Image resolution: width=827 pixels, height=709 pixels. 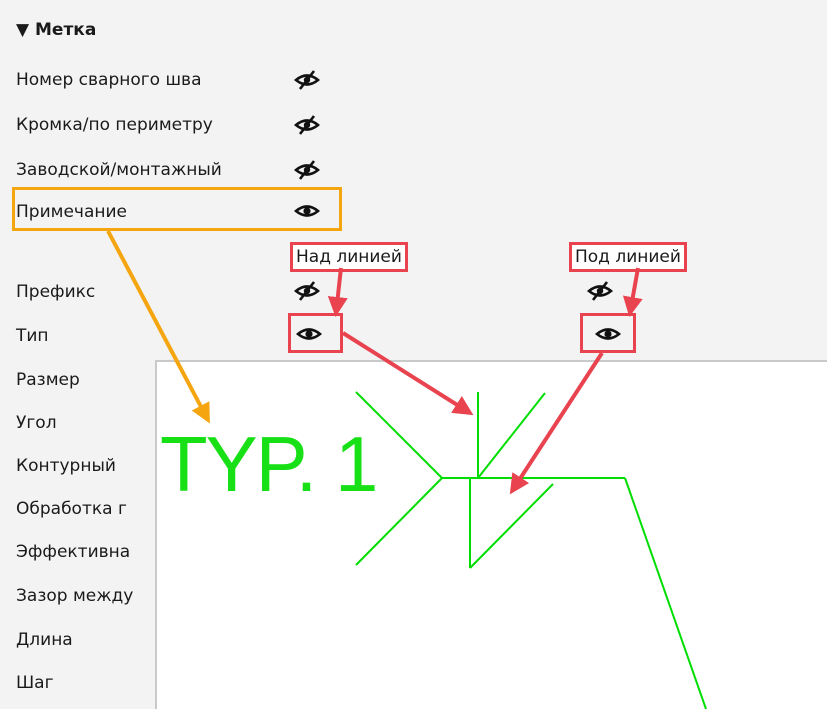 I want to click on column-header-below-line: Под линией, so click(x=628, y=257).